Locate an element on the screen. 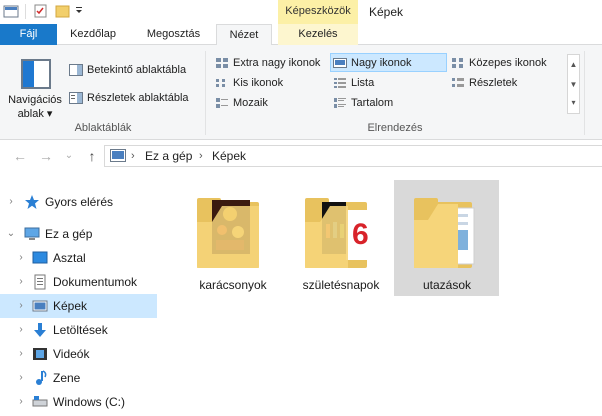 The width and height of the screenshot is (602, 416). preview-pane-button: Betekintő ablaktábla is located at coordinates (126, 70).